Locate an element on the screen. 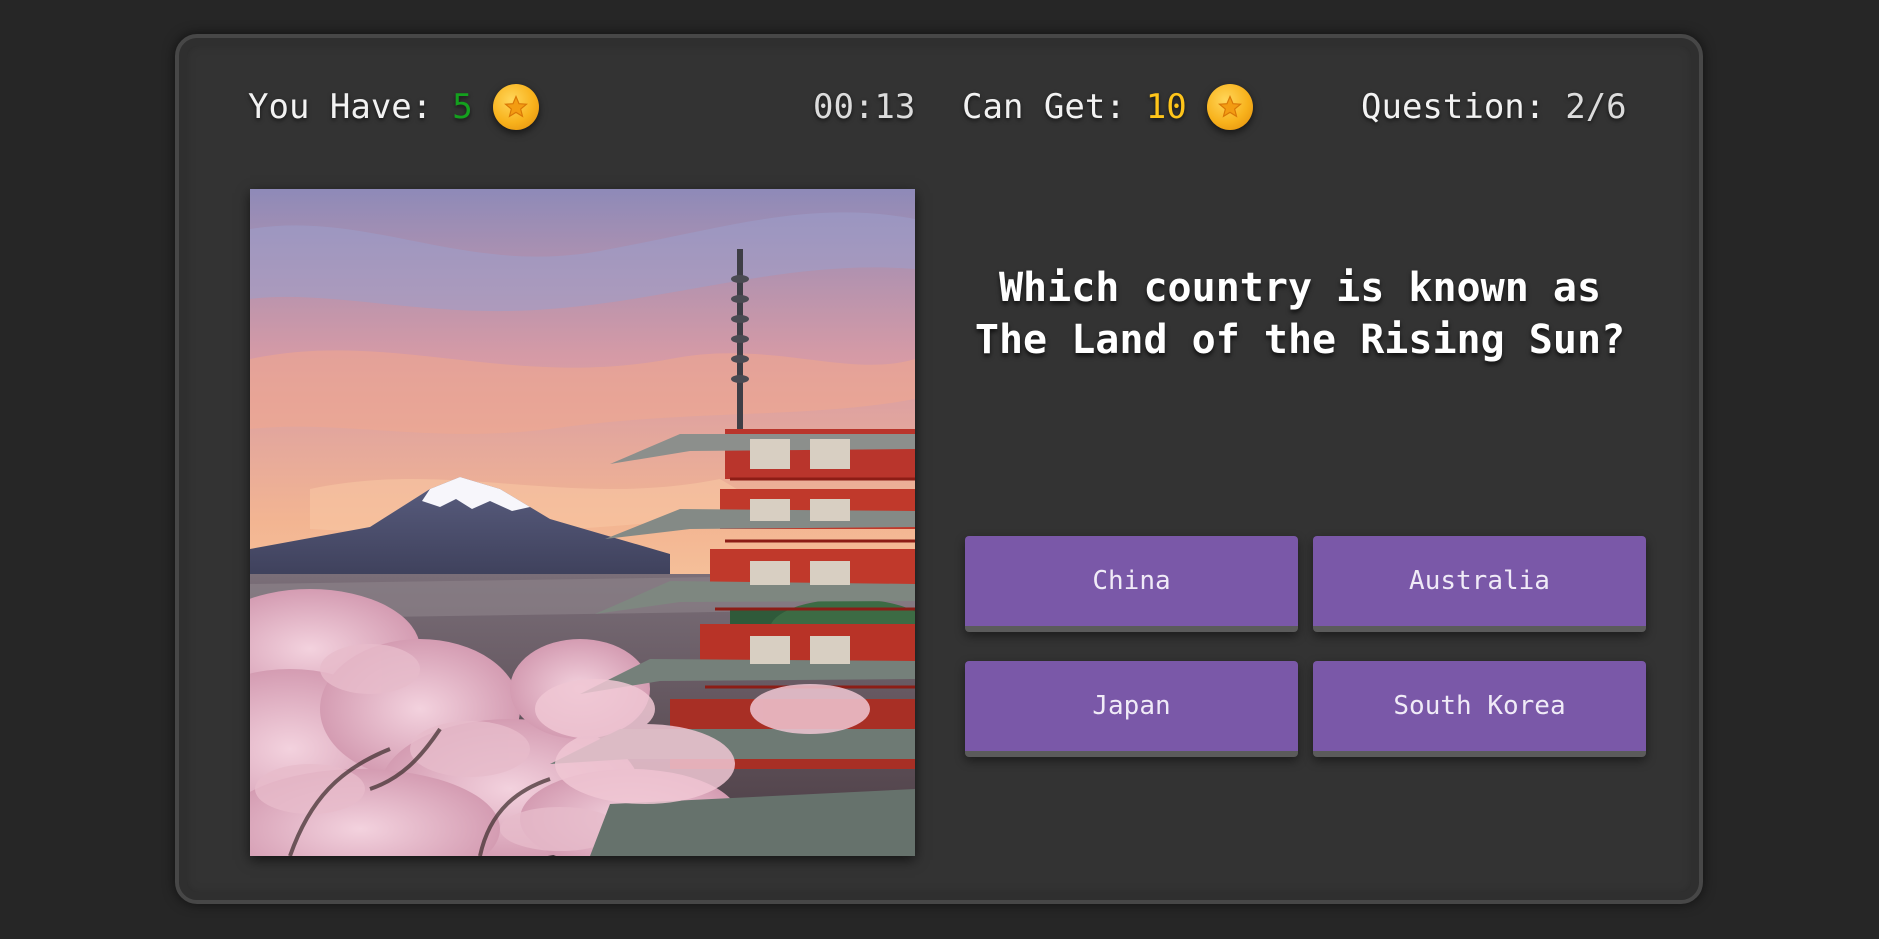  coins-owned-value: 5 is located at coordinates (462, 107).